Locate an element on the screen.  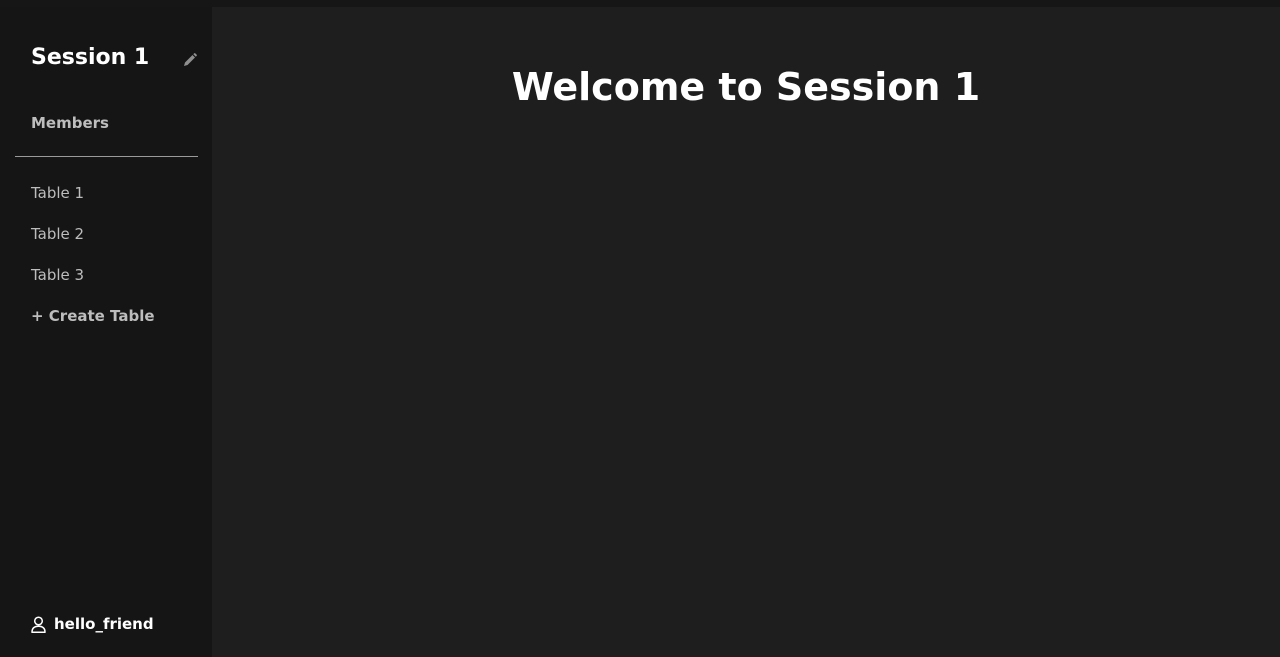
table-item: Table 3 is located at coordinates (57, 285).